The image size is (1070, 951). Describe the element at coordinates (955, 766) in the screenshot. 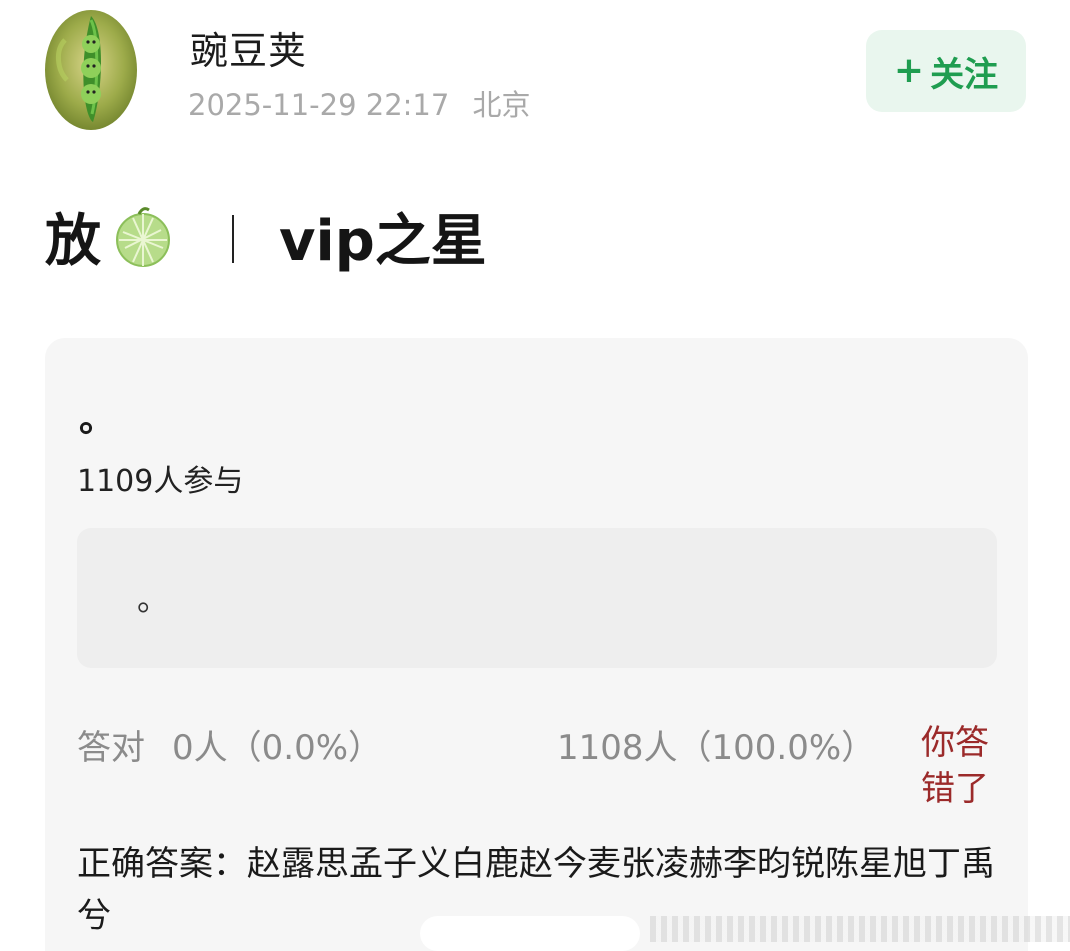

I see `verdict-badge: 你答错了` at that location.